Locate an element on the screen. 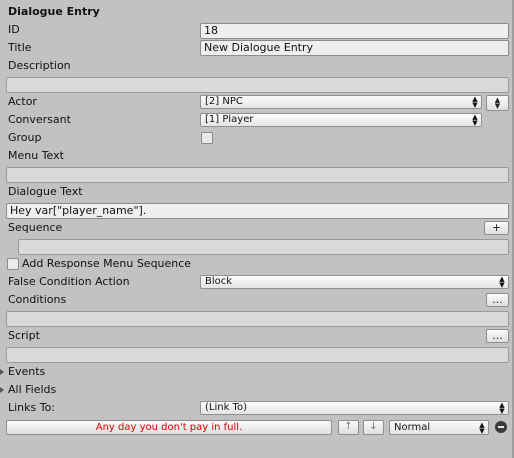  description-field is located at coordinates (257, 85).